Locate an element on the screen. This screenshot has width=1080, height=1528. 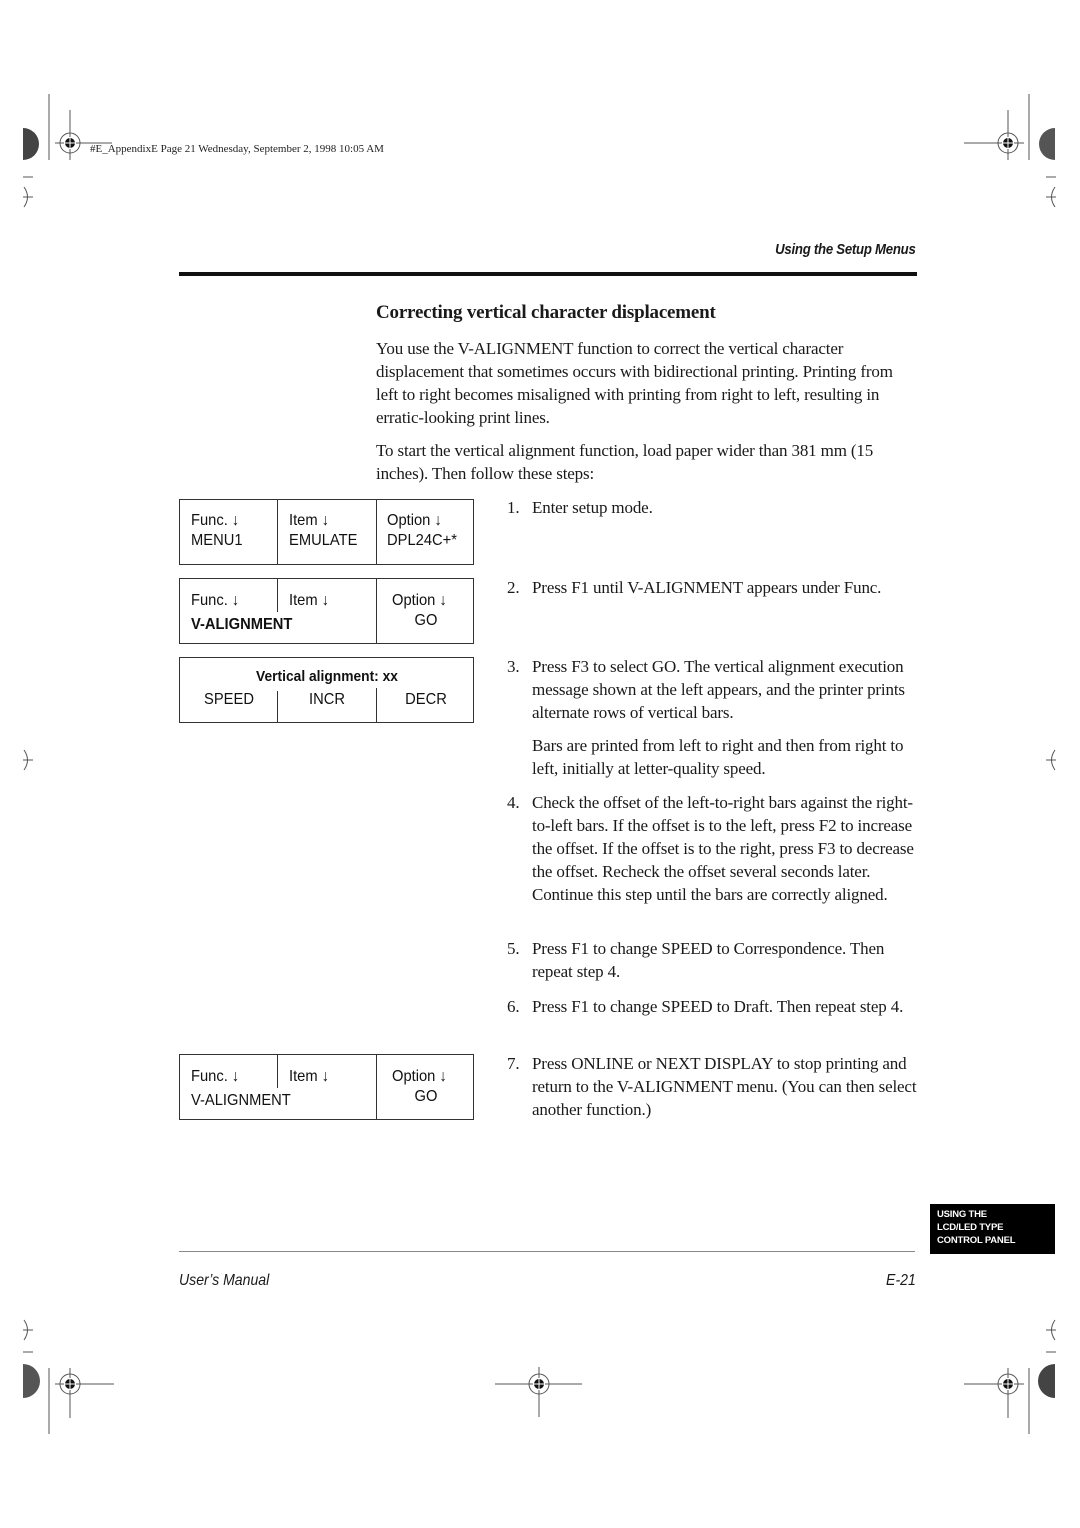
step-item: 1. Enter setup mode. is located at coordinates (713, 507).